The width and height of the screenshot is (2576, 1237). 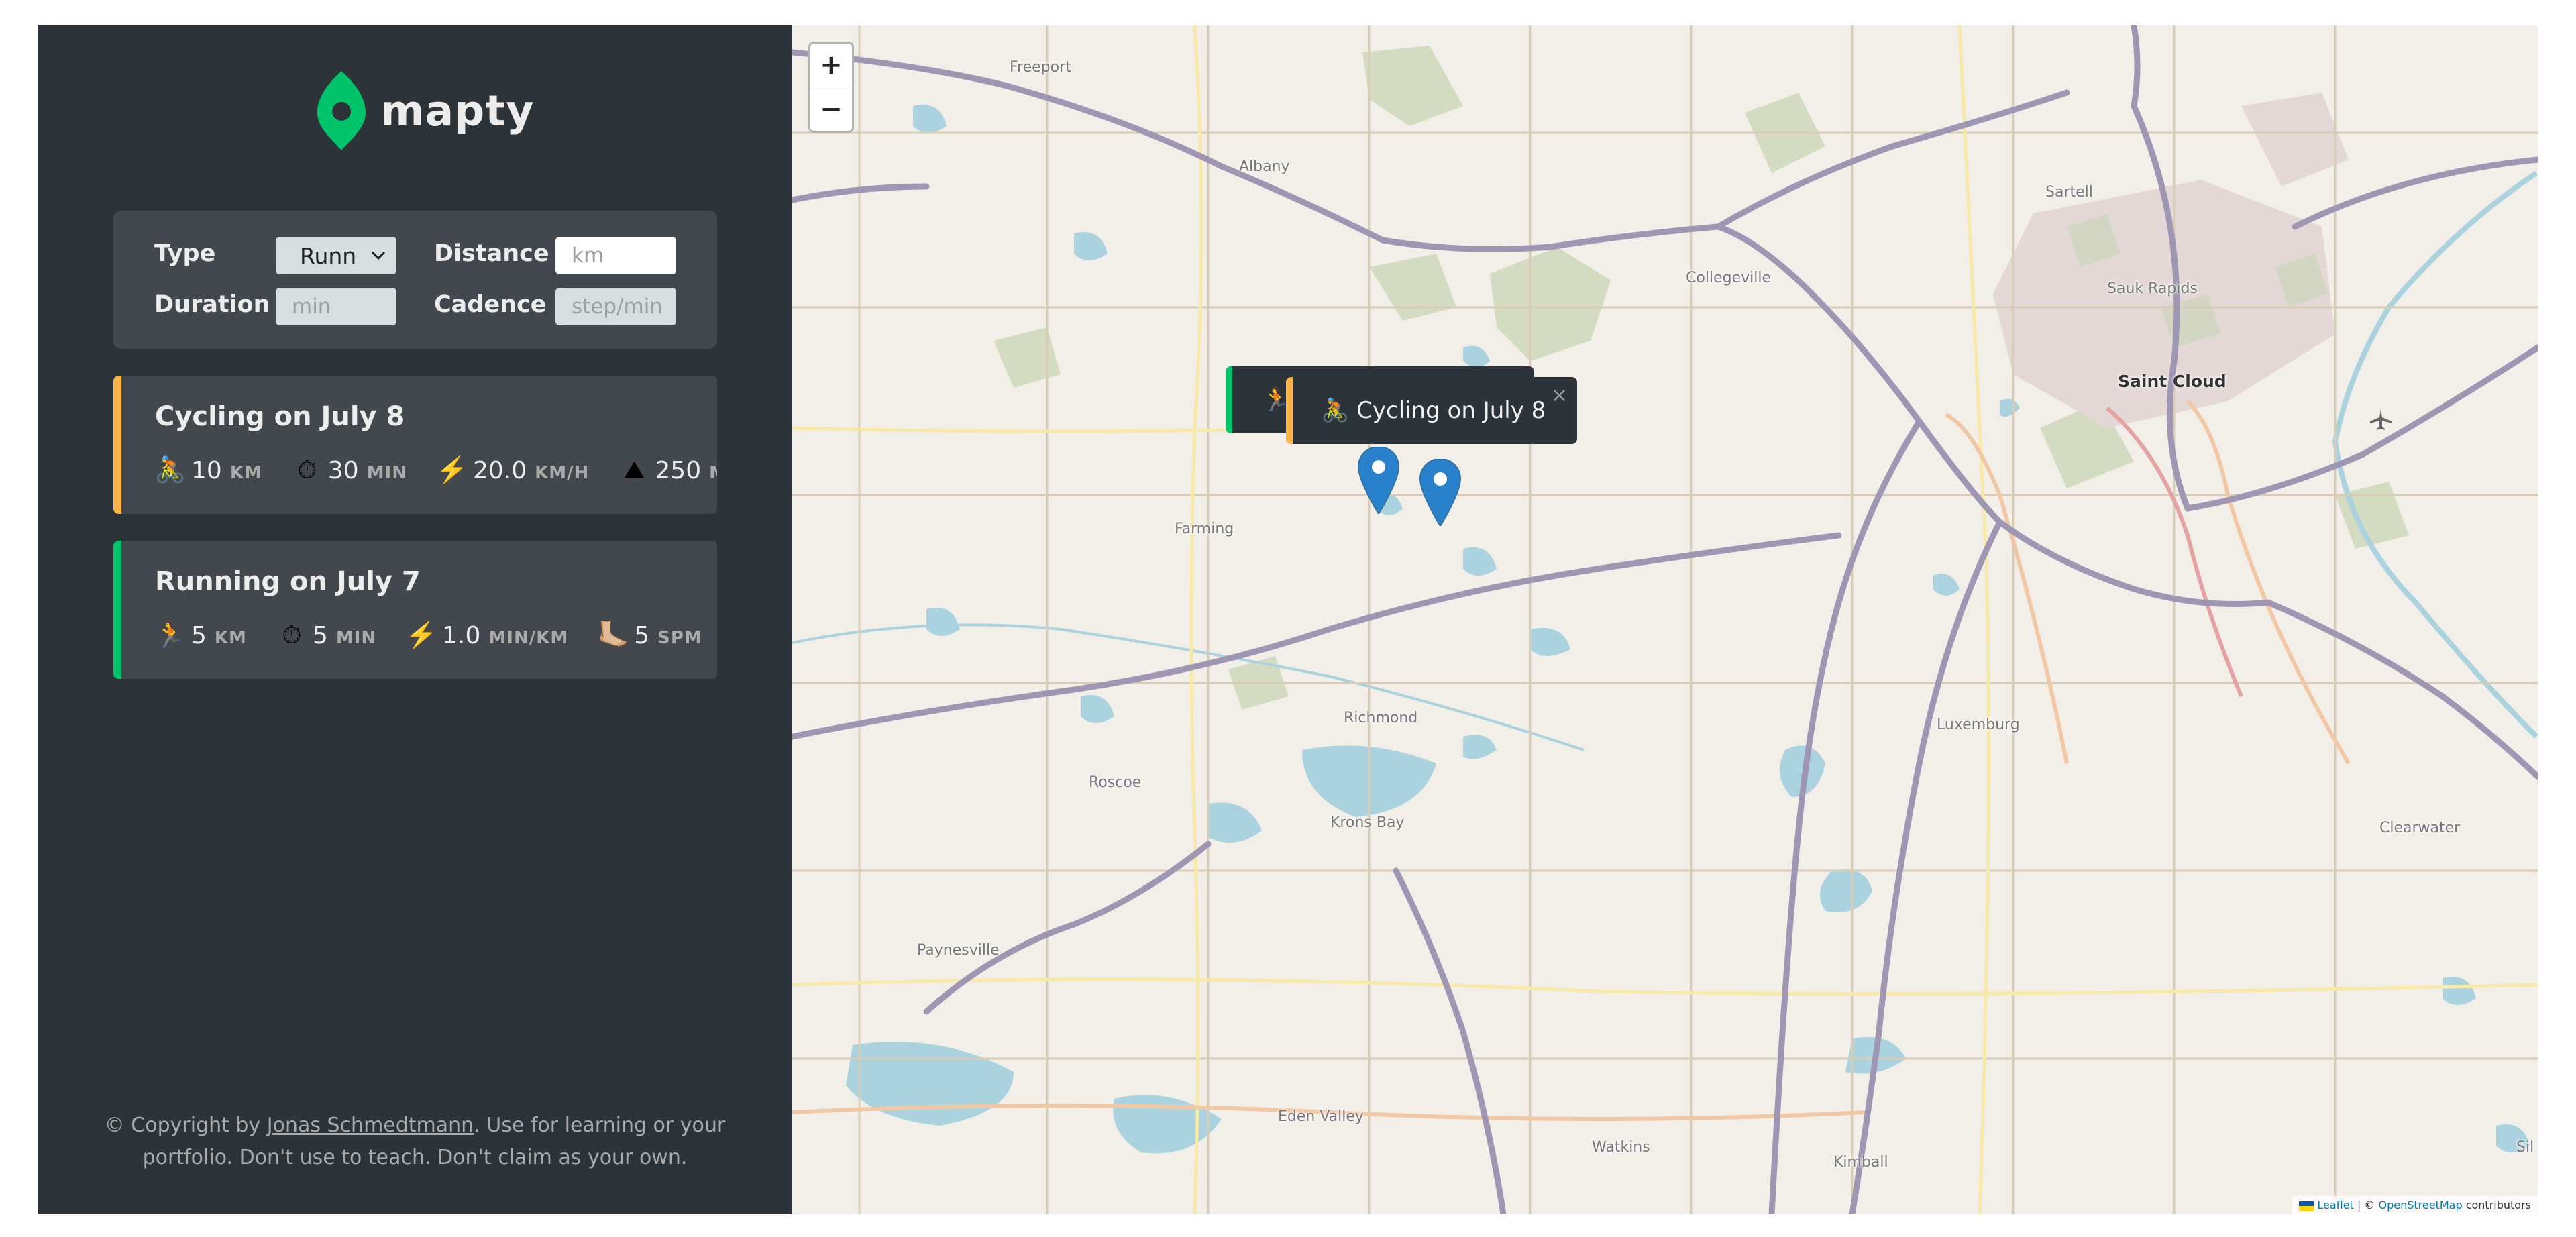 I want to click on workout-details: 🚴 10 KM ⏱ 30 MIN ⚡️ 20.0 KM/H ⛰ 250, so click(x=435, y=470).